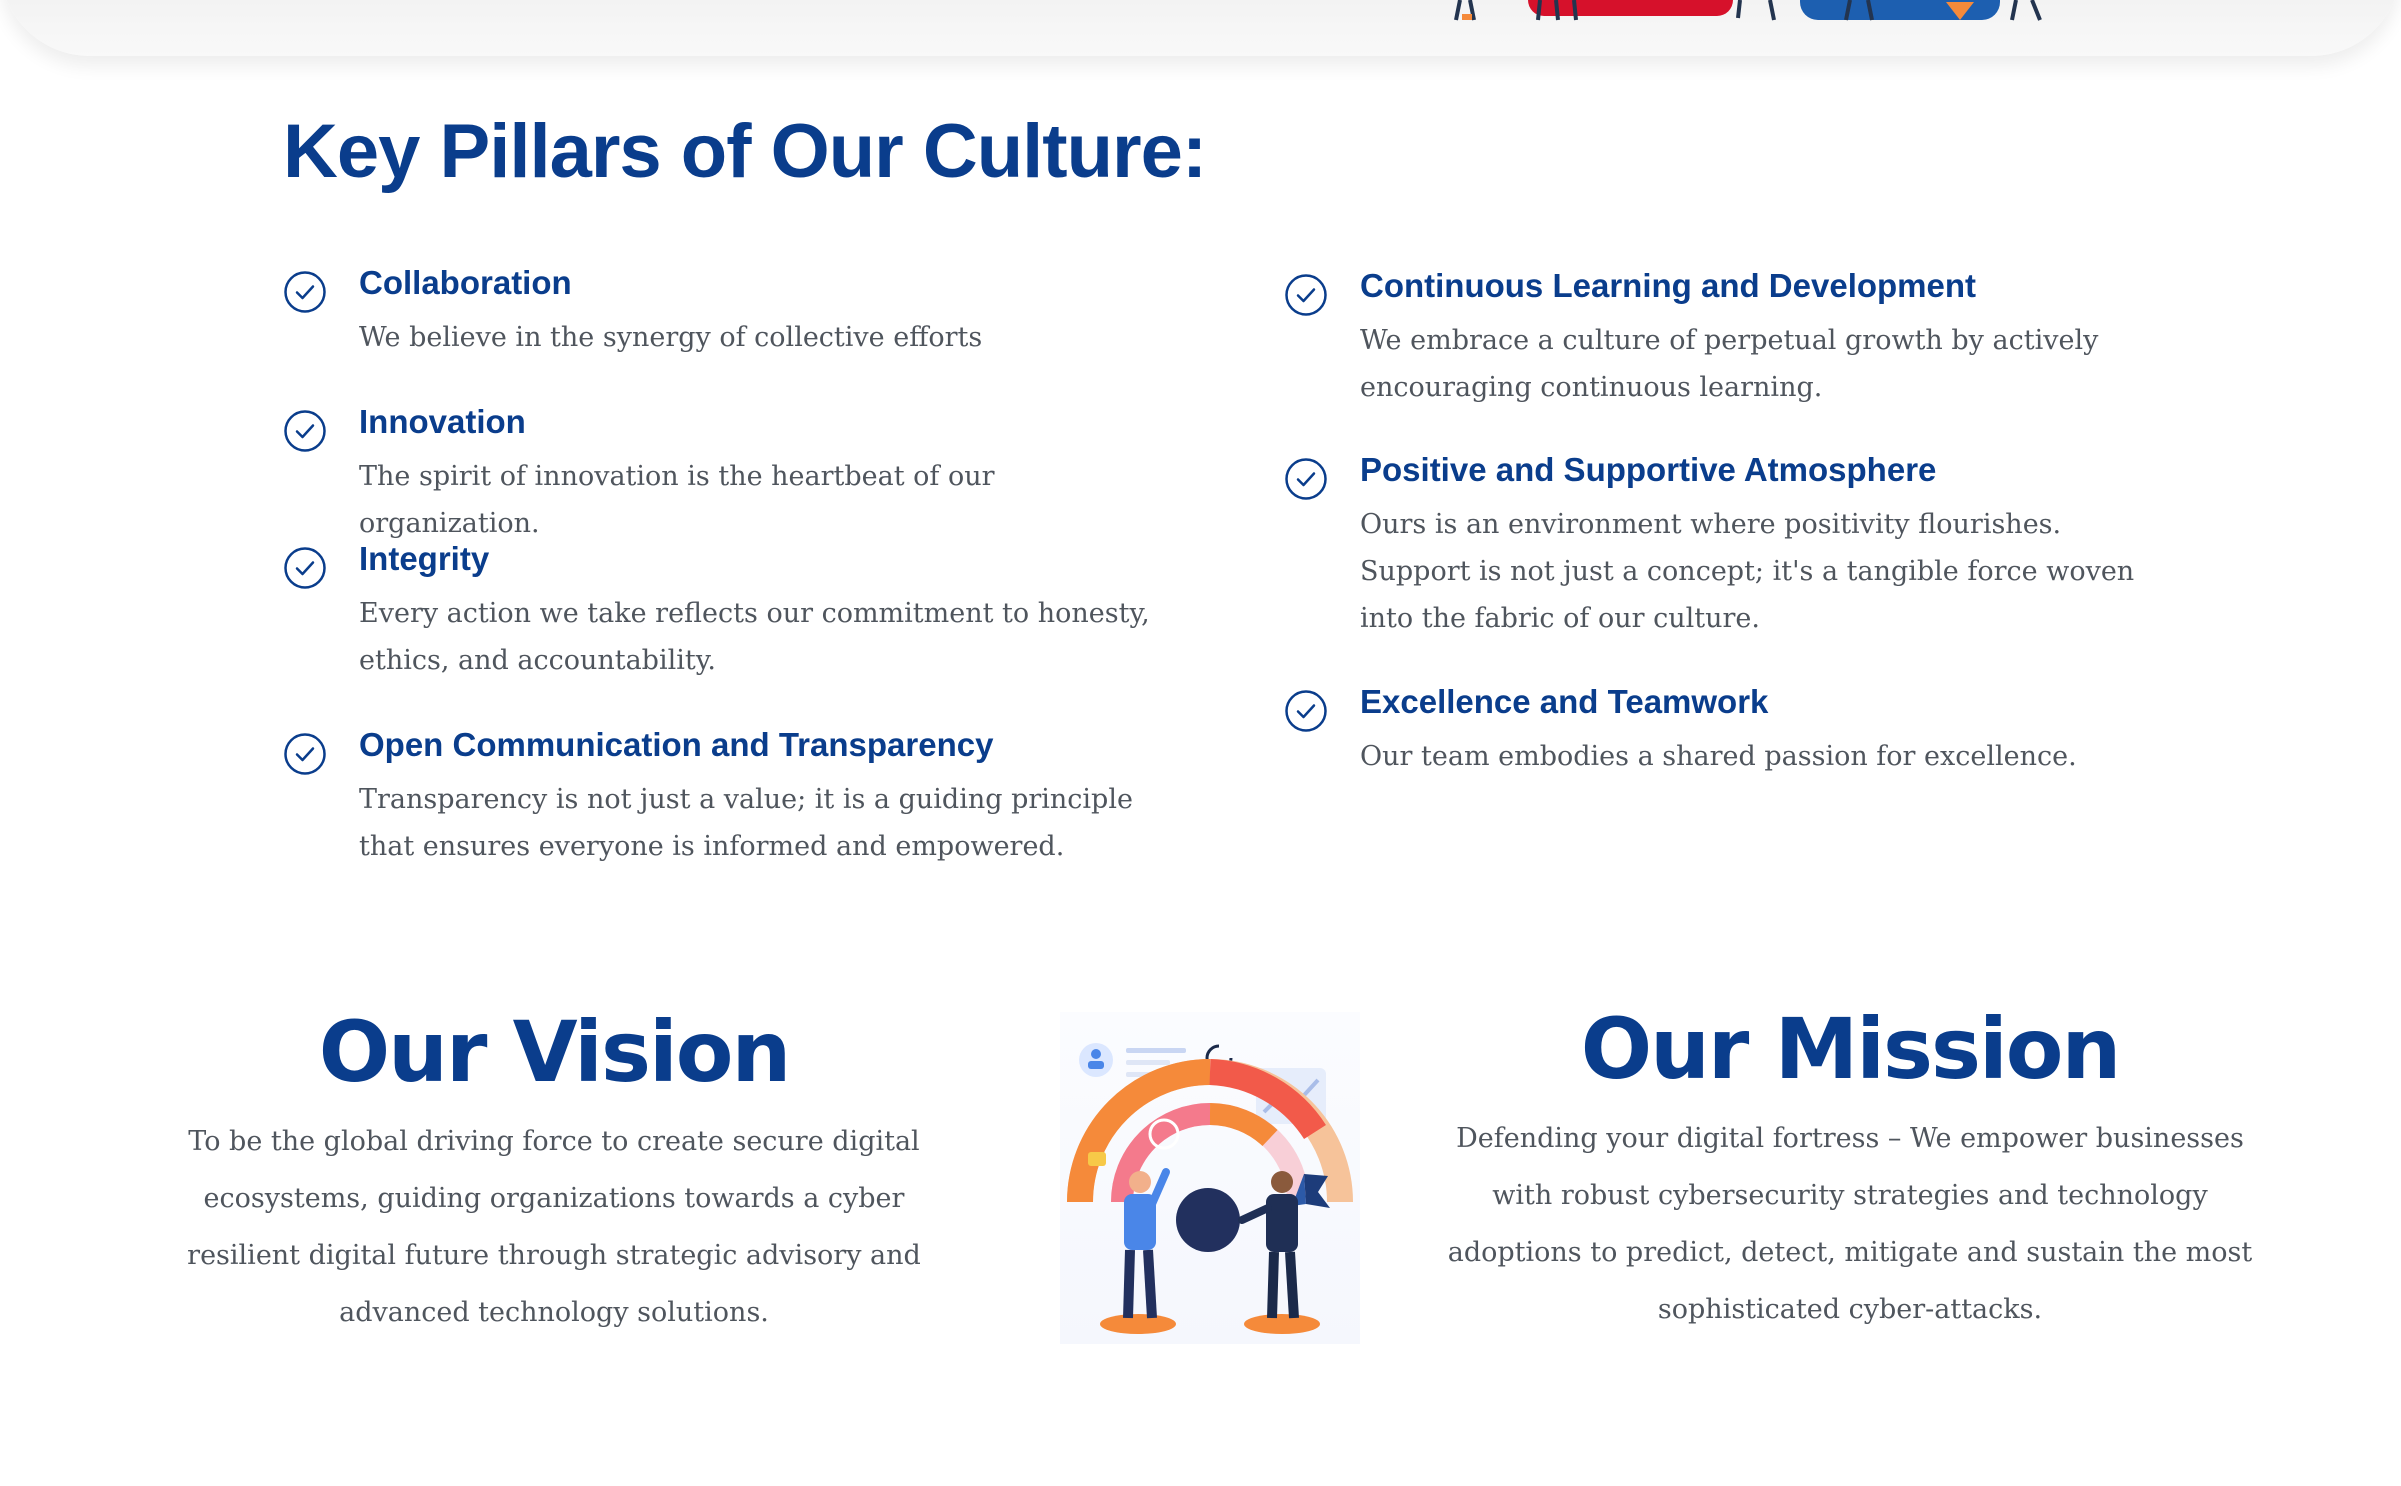 This screenshot has width=2401, height=1486. Describe the element at coordinates (465, 282) in the screenshot. I see `pillar-title: Collaboration` at that location.